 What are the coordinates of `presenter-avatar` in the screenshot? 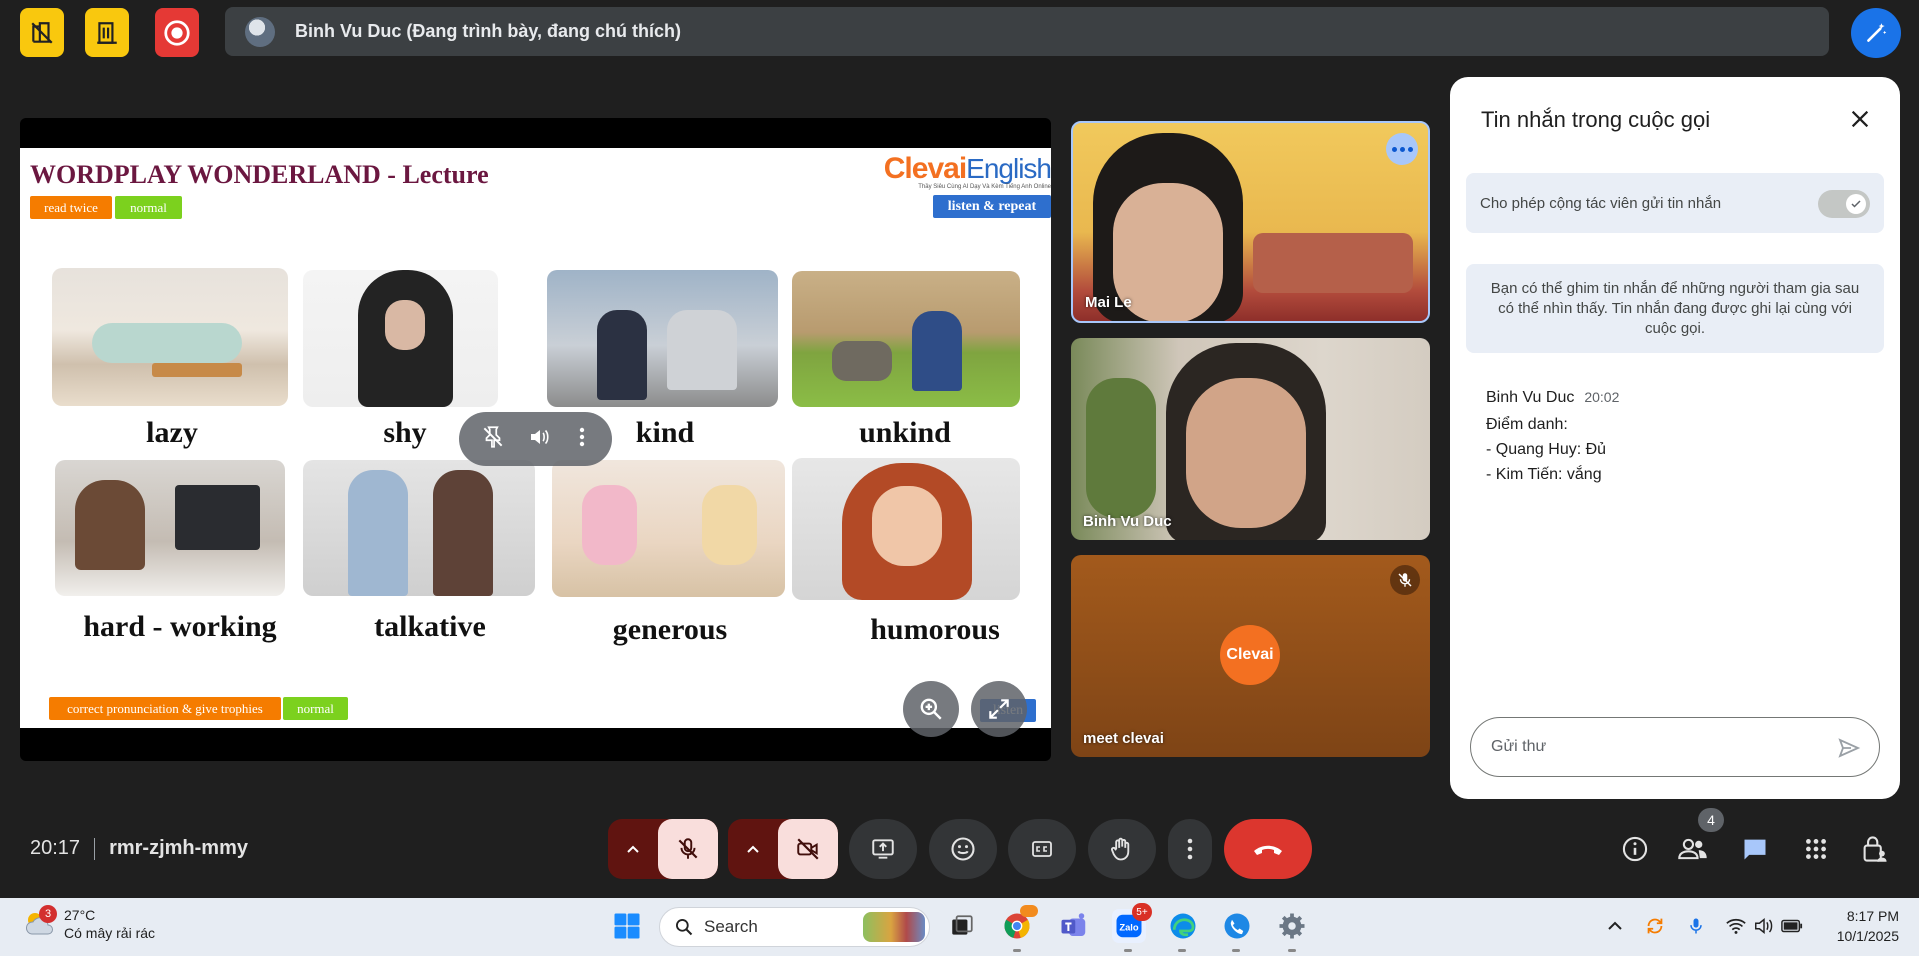 It's located at (260, 31).